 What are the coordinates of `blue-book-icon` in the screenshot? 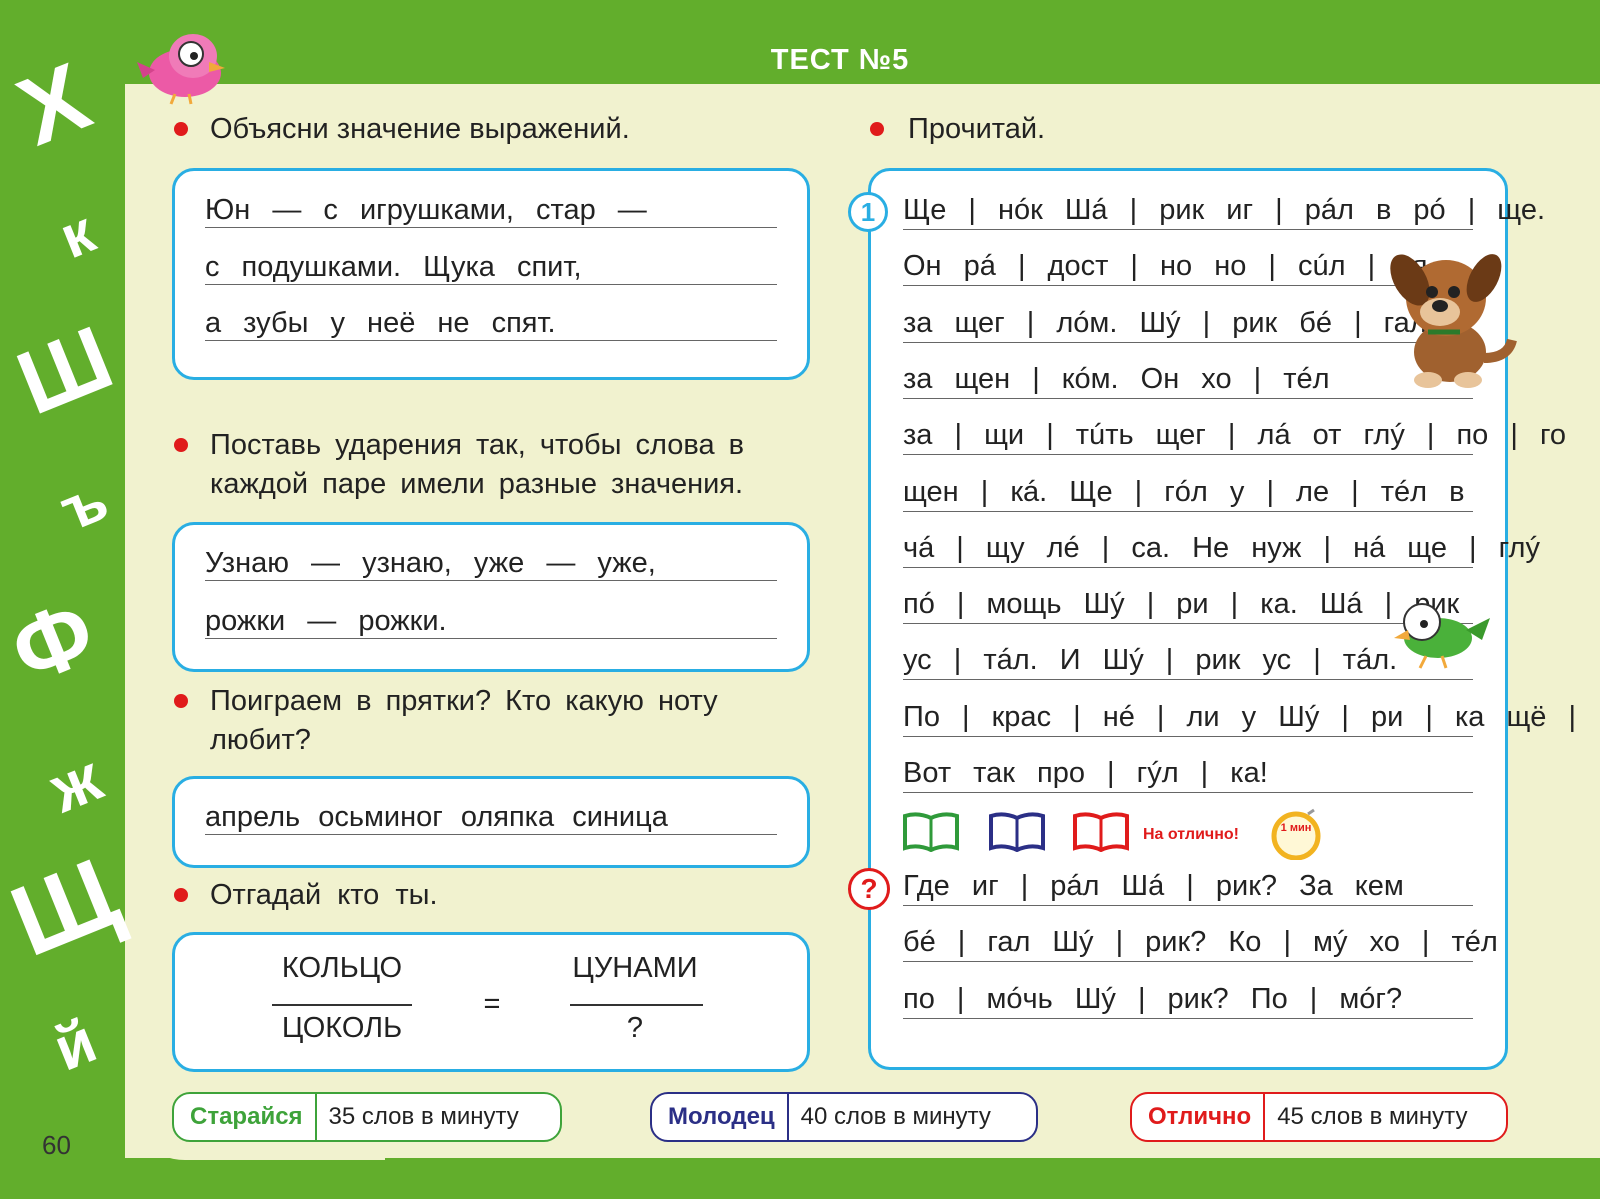 It's located at (1017, 832).